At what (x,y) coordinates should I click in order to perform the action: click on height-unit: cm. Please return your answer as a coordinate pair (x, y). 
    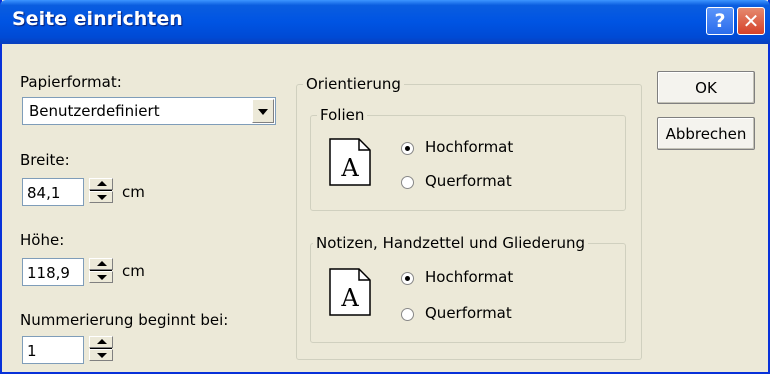
    Looking at the image, I should click on (133, 271).